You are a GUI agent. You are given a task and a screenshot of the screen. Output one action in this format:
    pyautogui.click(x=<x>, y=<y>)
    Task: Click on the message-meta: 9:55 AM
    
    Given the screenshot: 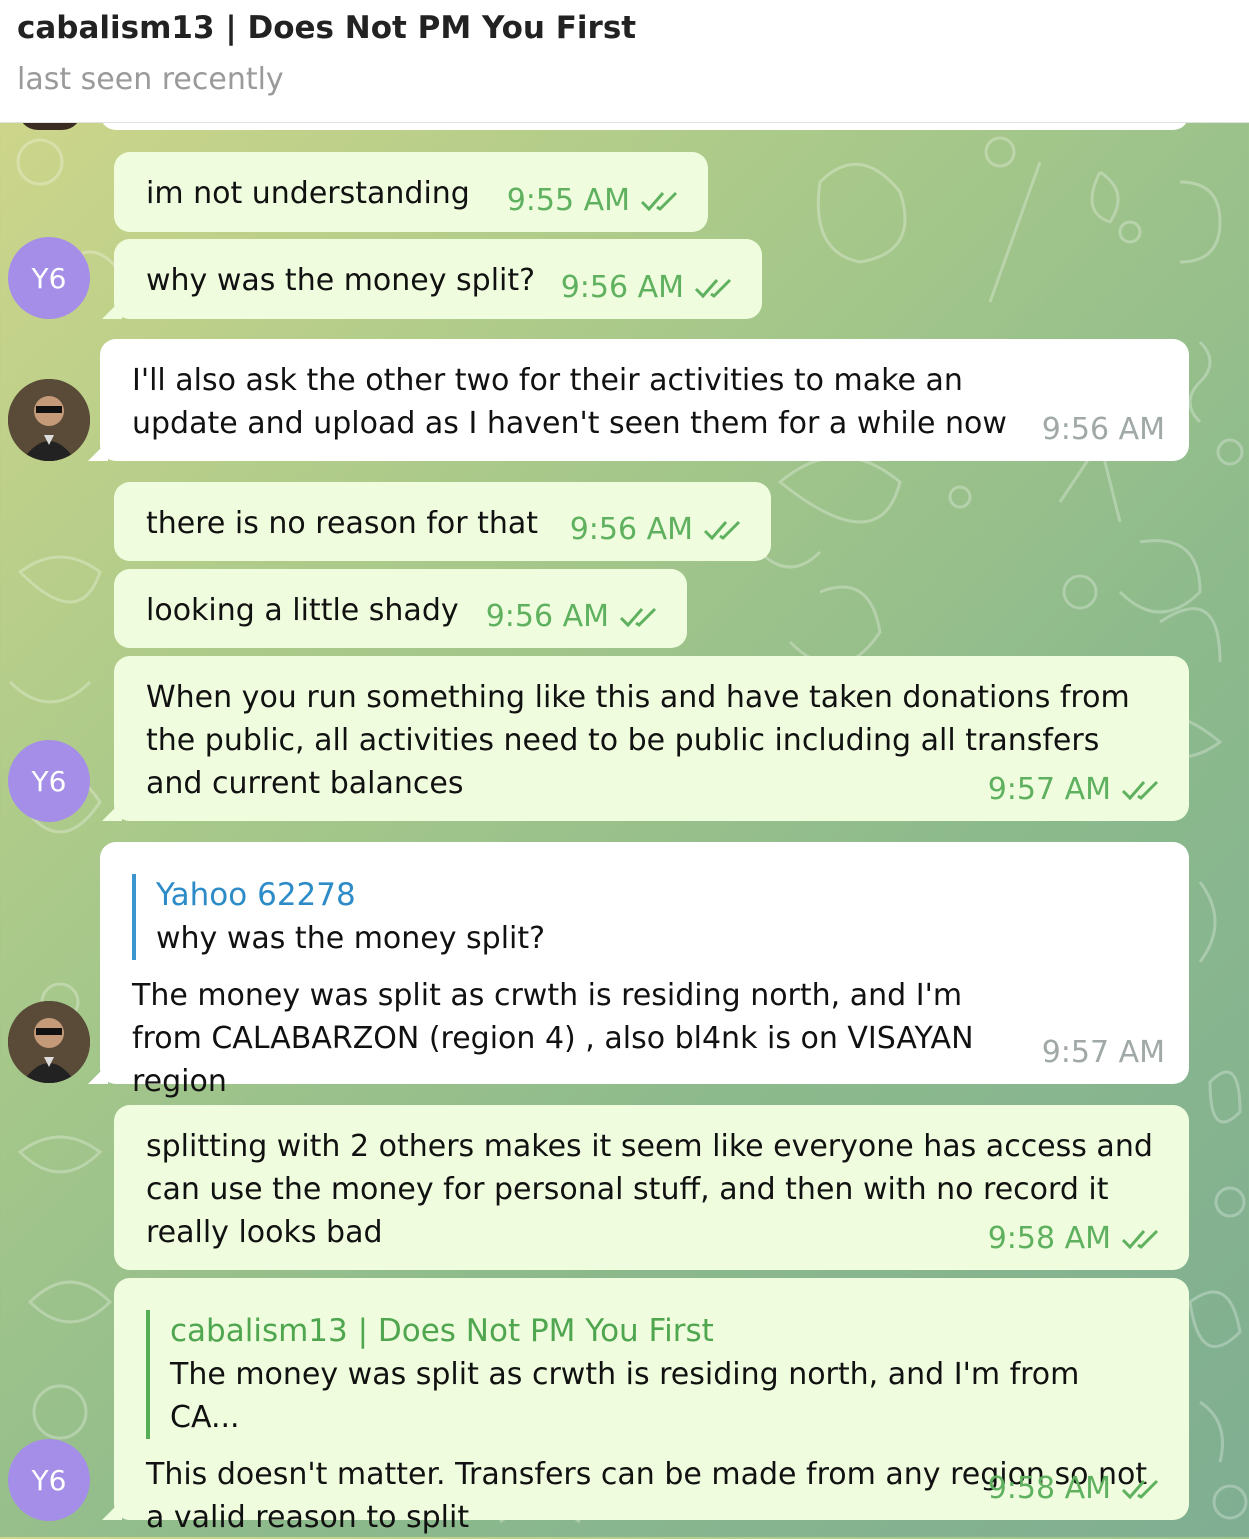 What is the action you would take?
    pyautogui.click(x=595, y=200)
    